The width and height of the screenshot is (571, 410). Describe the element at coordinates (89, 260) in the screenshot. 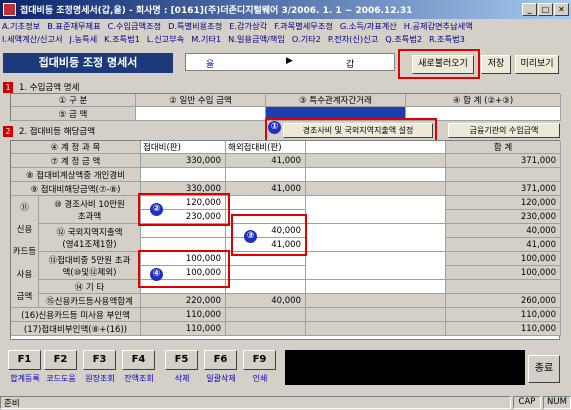

I see `row-label-line: ⑬접대비중 5만원 초과` at that location.